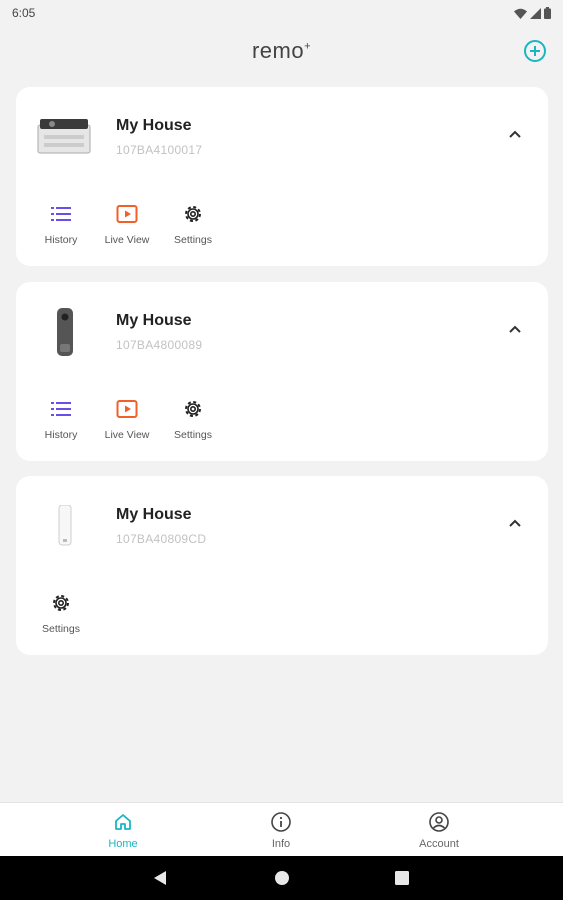 The image size is (563, 900). I want to click on nav-account: Account, so click(439, 830).